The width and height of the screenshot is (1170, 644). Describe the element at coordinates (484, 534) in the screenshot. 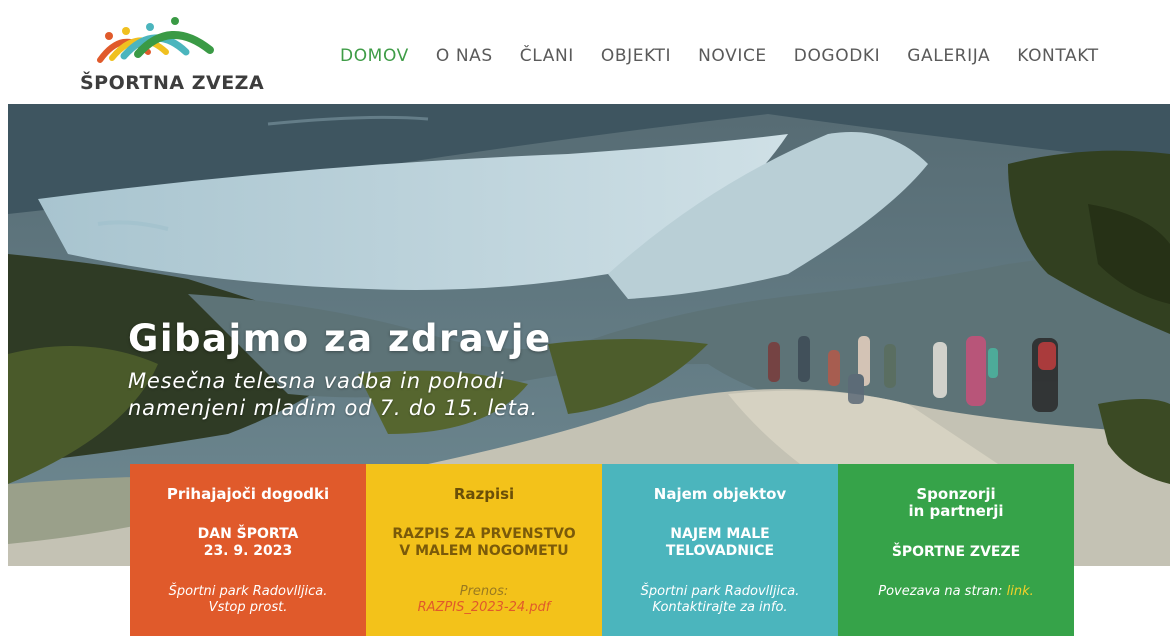

I see `card-body-line1: RAZPIS ZA PRVENSTVO` at that location.